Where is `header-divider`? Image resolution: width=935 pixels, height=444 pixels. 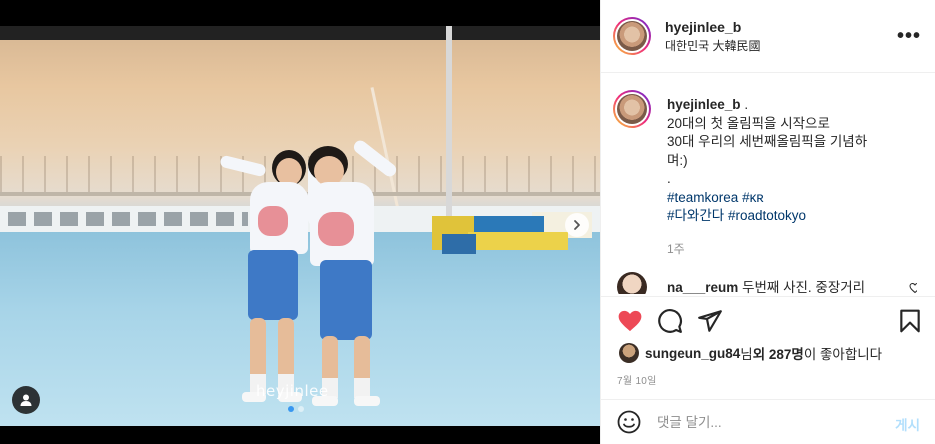 header-divider is located at coordinates (768, 72).